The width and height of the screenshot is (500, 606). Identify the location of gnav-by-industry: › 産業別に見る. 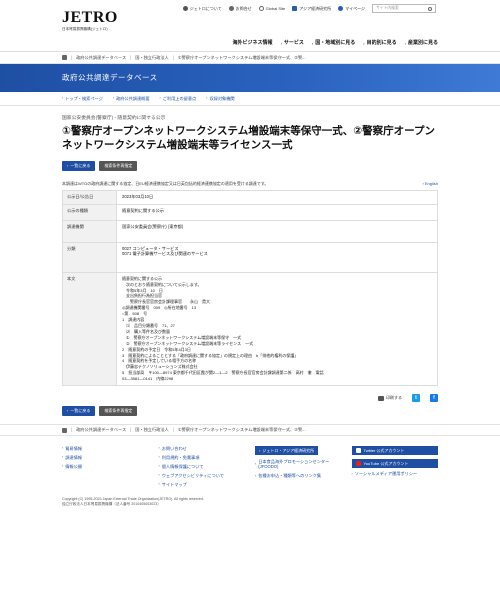
(421, 43).